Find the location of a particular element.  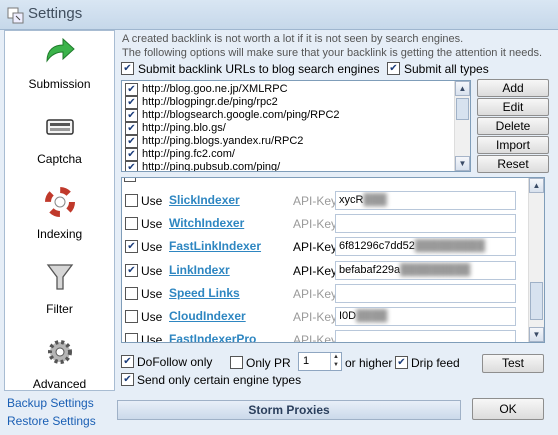

indexer-link: WitchIndexer is located at coordinates (206, 223).